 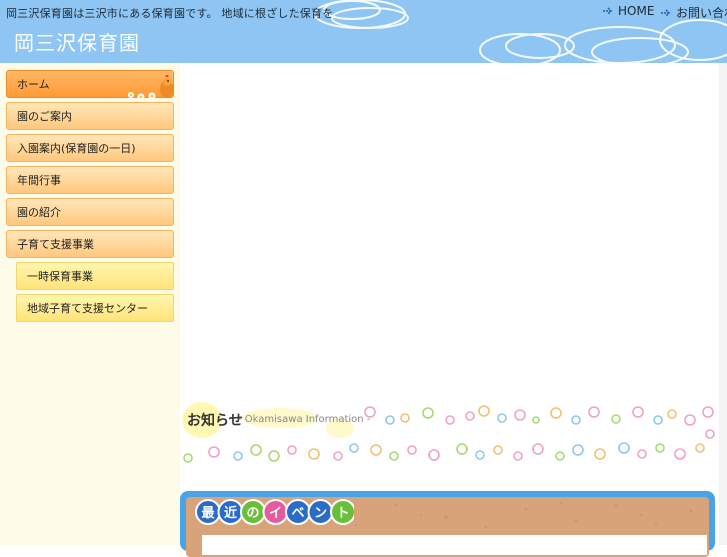 I want to click on sidebar-item-introduction: 園の紹介, so click(x=90, y=212).